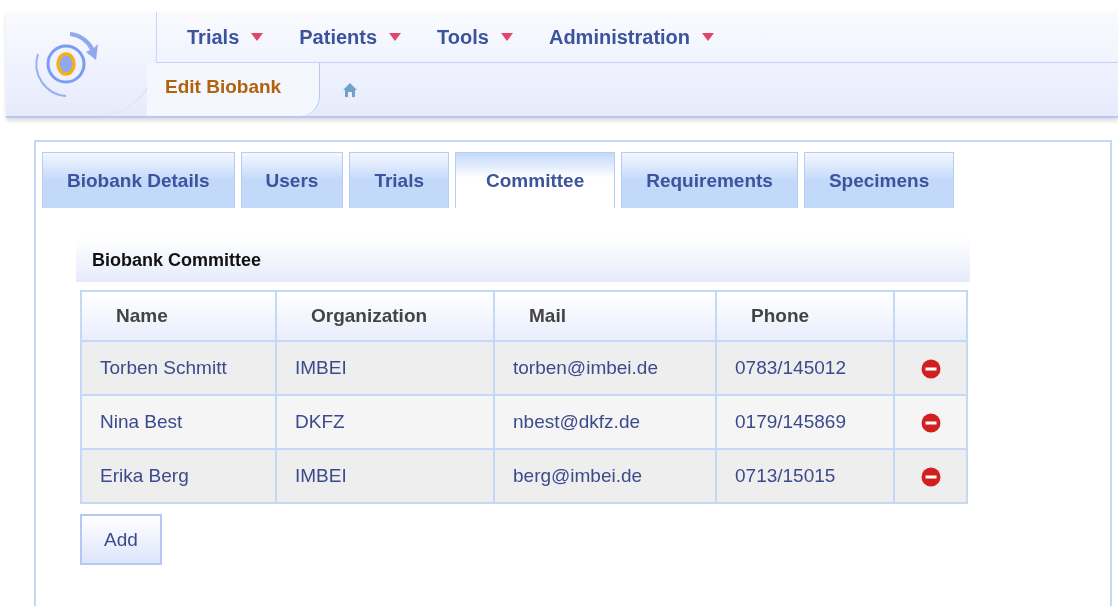  What do you see at coordinates (605, 476) in the screenshot?
I see `table-cell: berg@imbei.de` at bounding box center [605, 476].